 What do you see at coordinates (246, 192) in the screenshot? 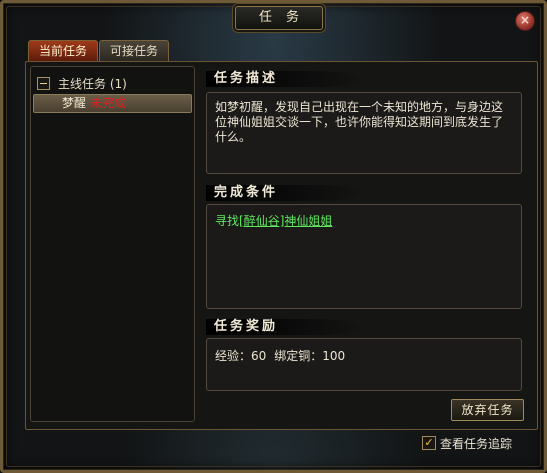
I see `conditions-header: 完成条件` at bounding box center [246, 192].